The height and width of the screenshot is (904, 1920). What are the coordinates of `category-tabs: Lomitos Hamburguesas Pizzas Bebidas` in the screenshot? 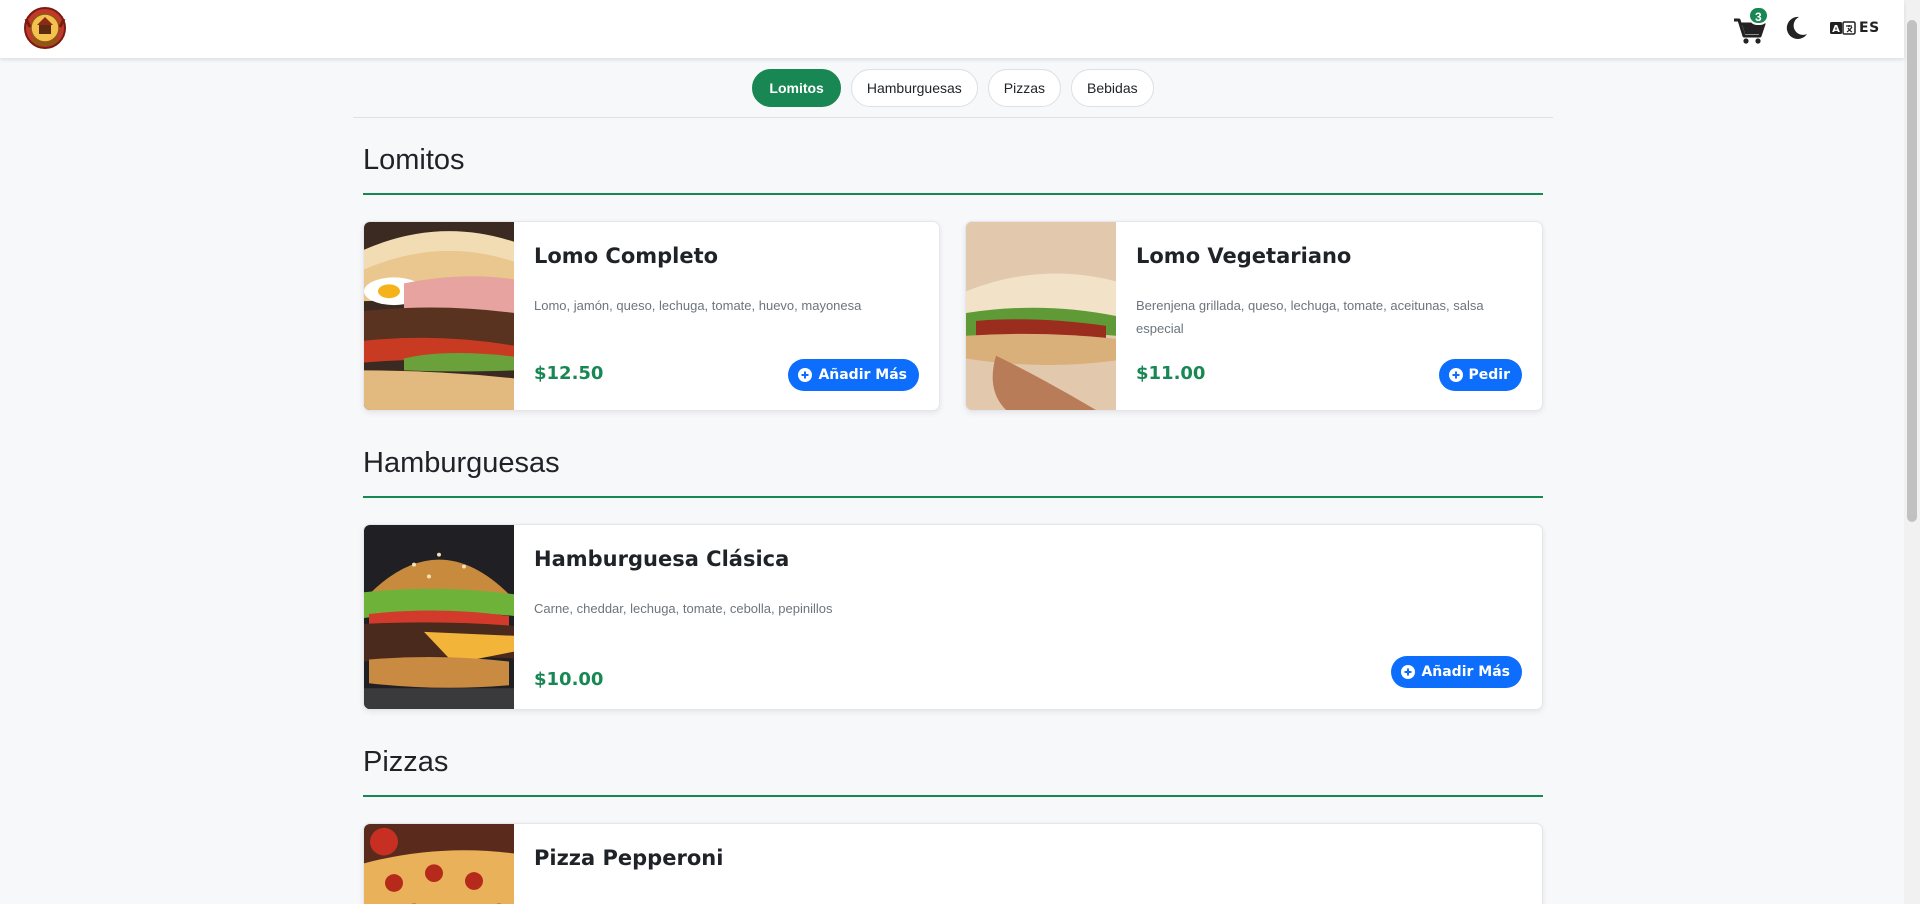 It's located at (953, 88).